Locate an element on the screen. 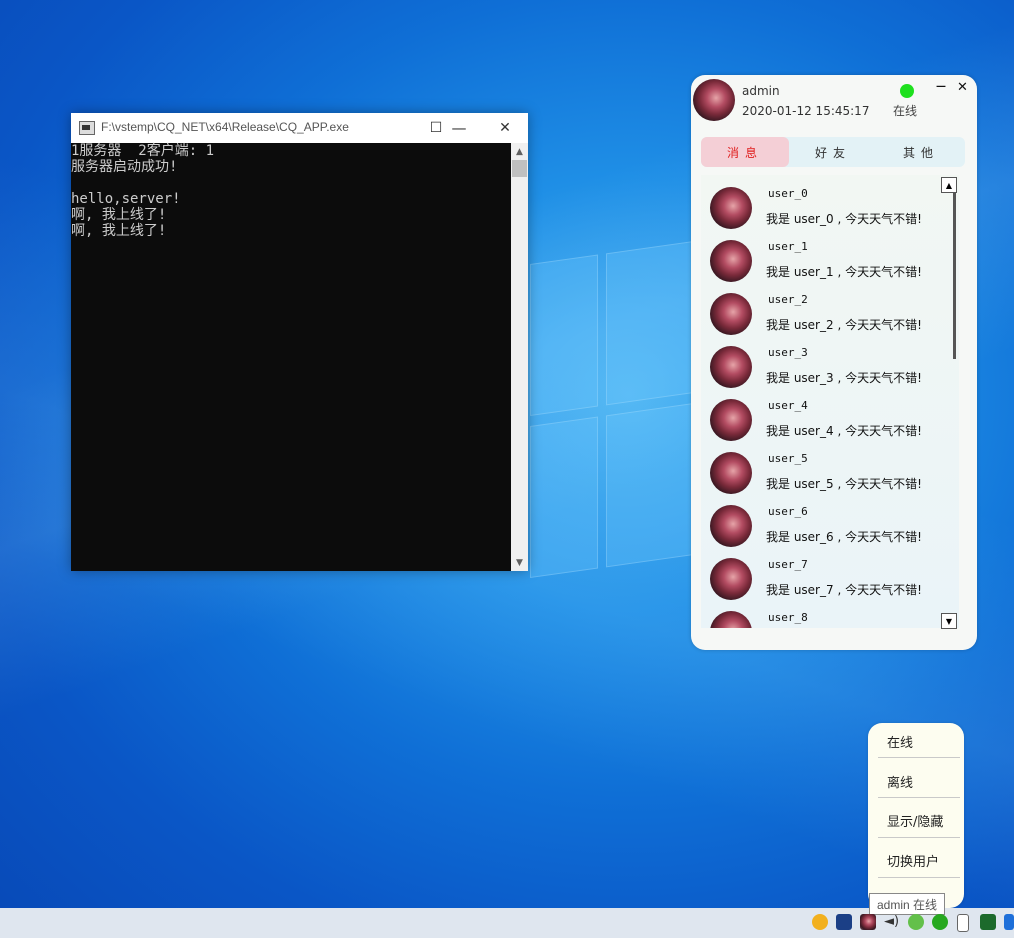 The height and width of the screenshot is (938, 1014). app-c-icon is located at coordinates (820, 922).